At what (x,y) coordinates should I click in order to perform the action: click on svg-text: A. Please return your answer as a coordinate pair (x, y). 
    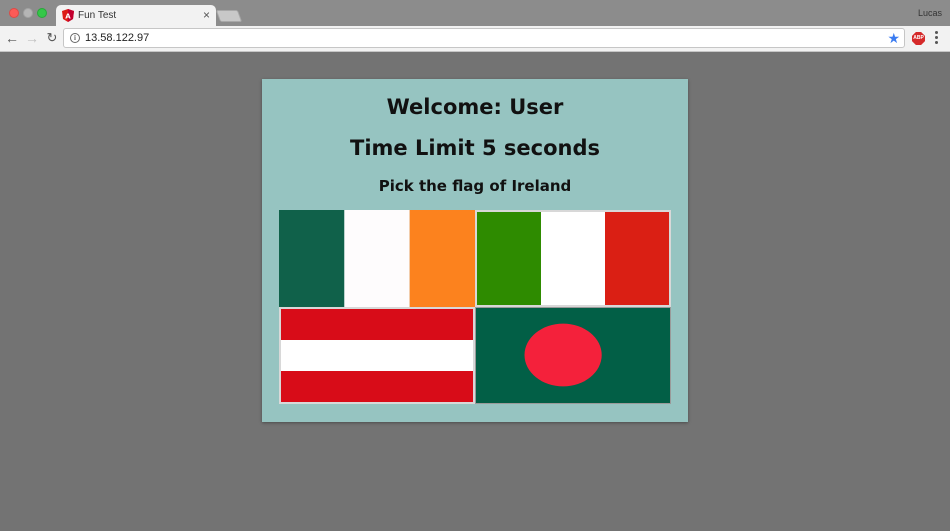
    Looking at the image, I should click on (68, 17).